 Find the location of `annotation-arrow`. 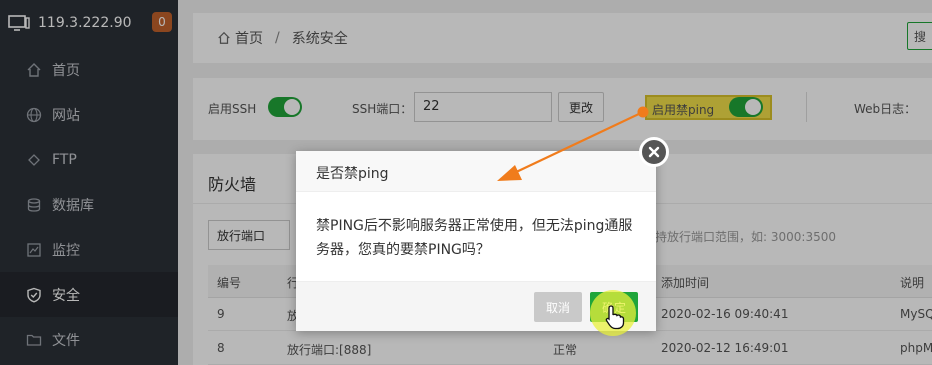

annotation-arrow is located at coordinates (573, 143).